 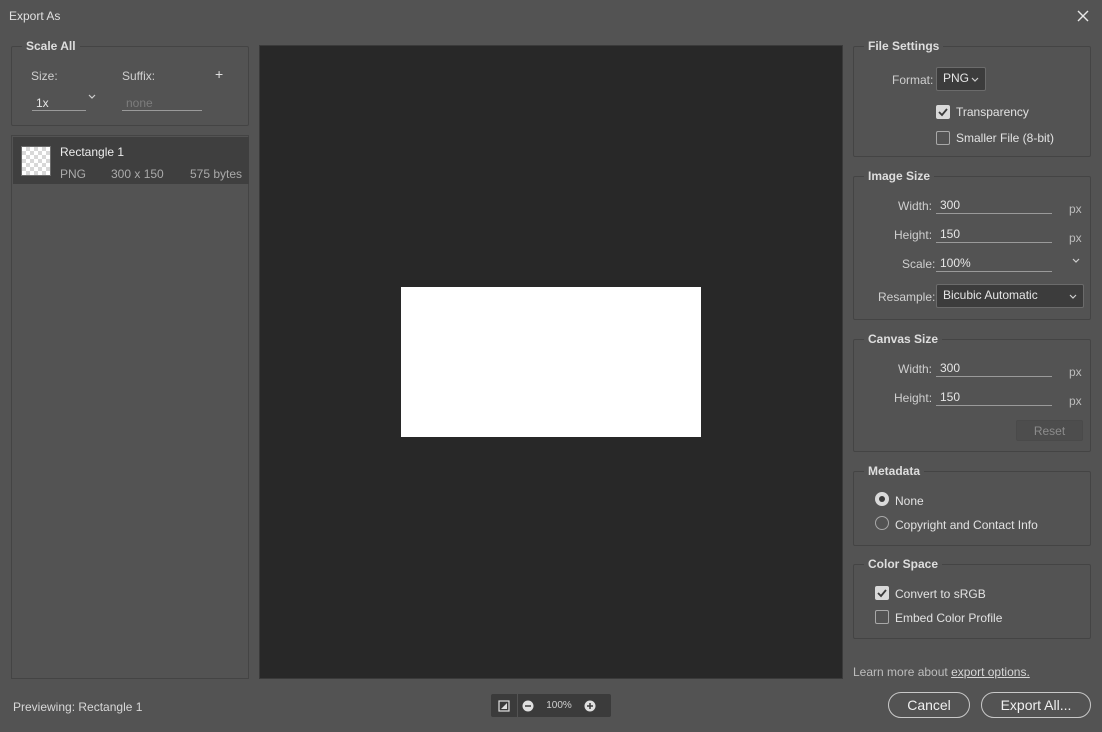 What do you see at coordinates (966, 525) in the screenshot?
I see `metadata-copyright-label: Copyright and Contact Info` at bounding box center [966, 525].